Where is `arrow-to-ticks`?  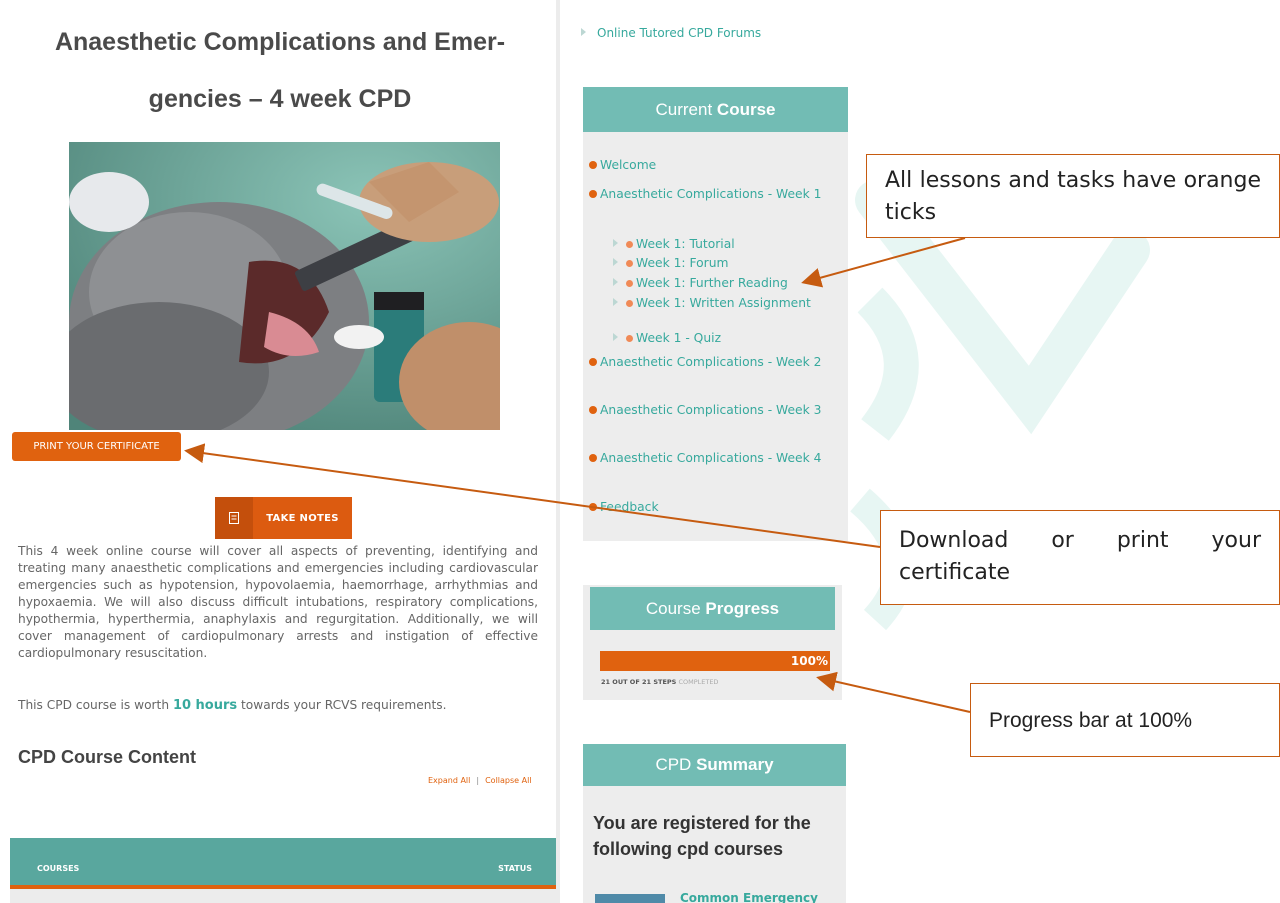 arrow-to-ticks is located at coordinates (883, 262).